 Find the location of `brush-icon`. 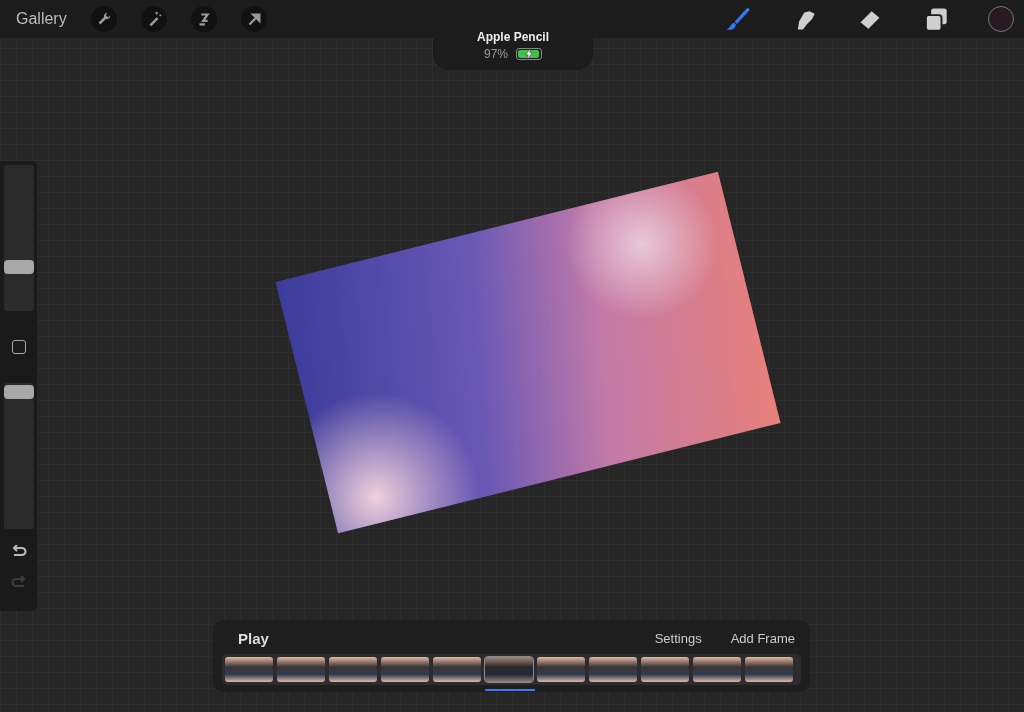

brush-icon is located at coordinates (737, 19).